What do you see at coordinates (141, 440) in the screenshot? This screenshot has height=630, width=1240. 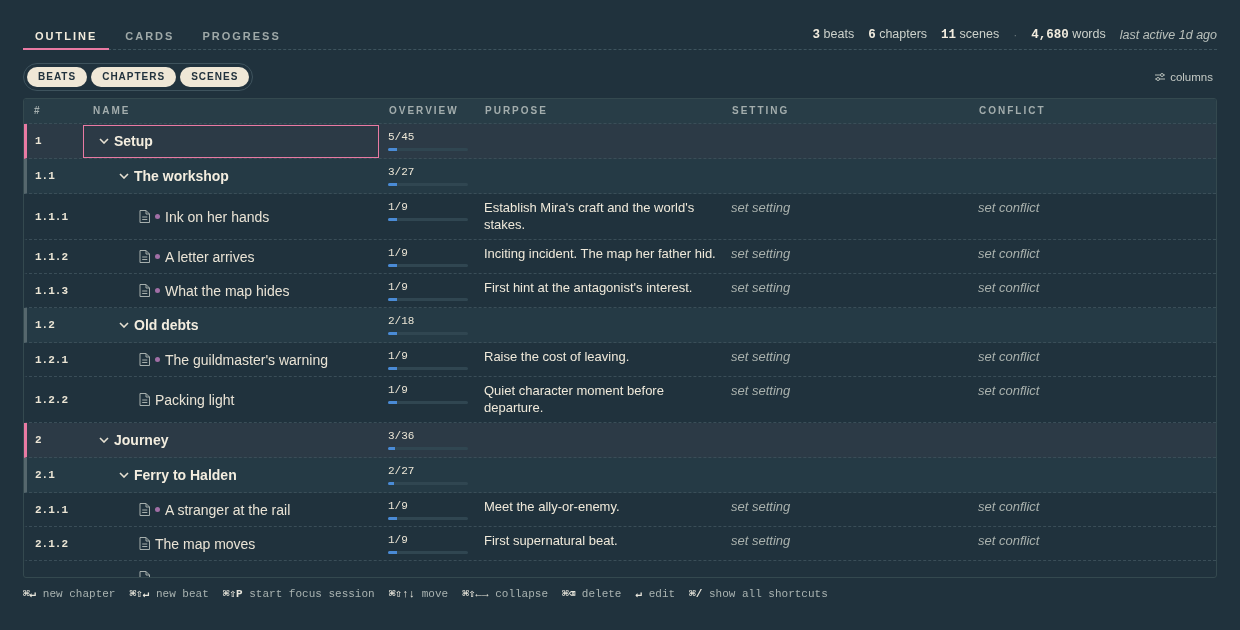 I see `row-title: Journey` at bounding box center [141, 440].